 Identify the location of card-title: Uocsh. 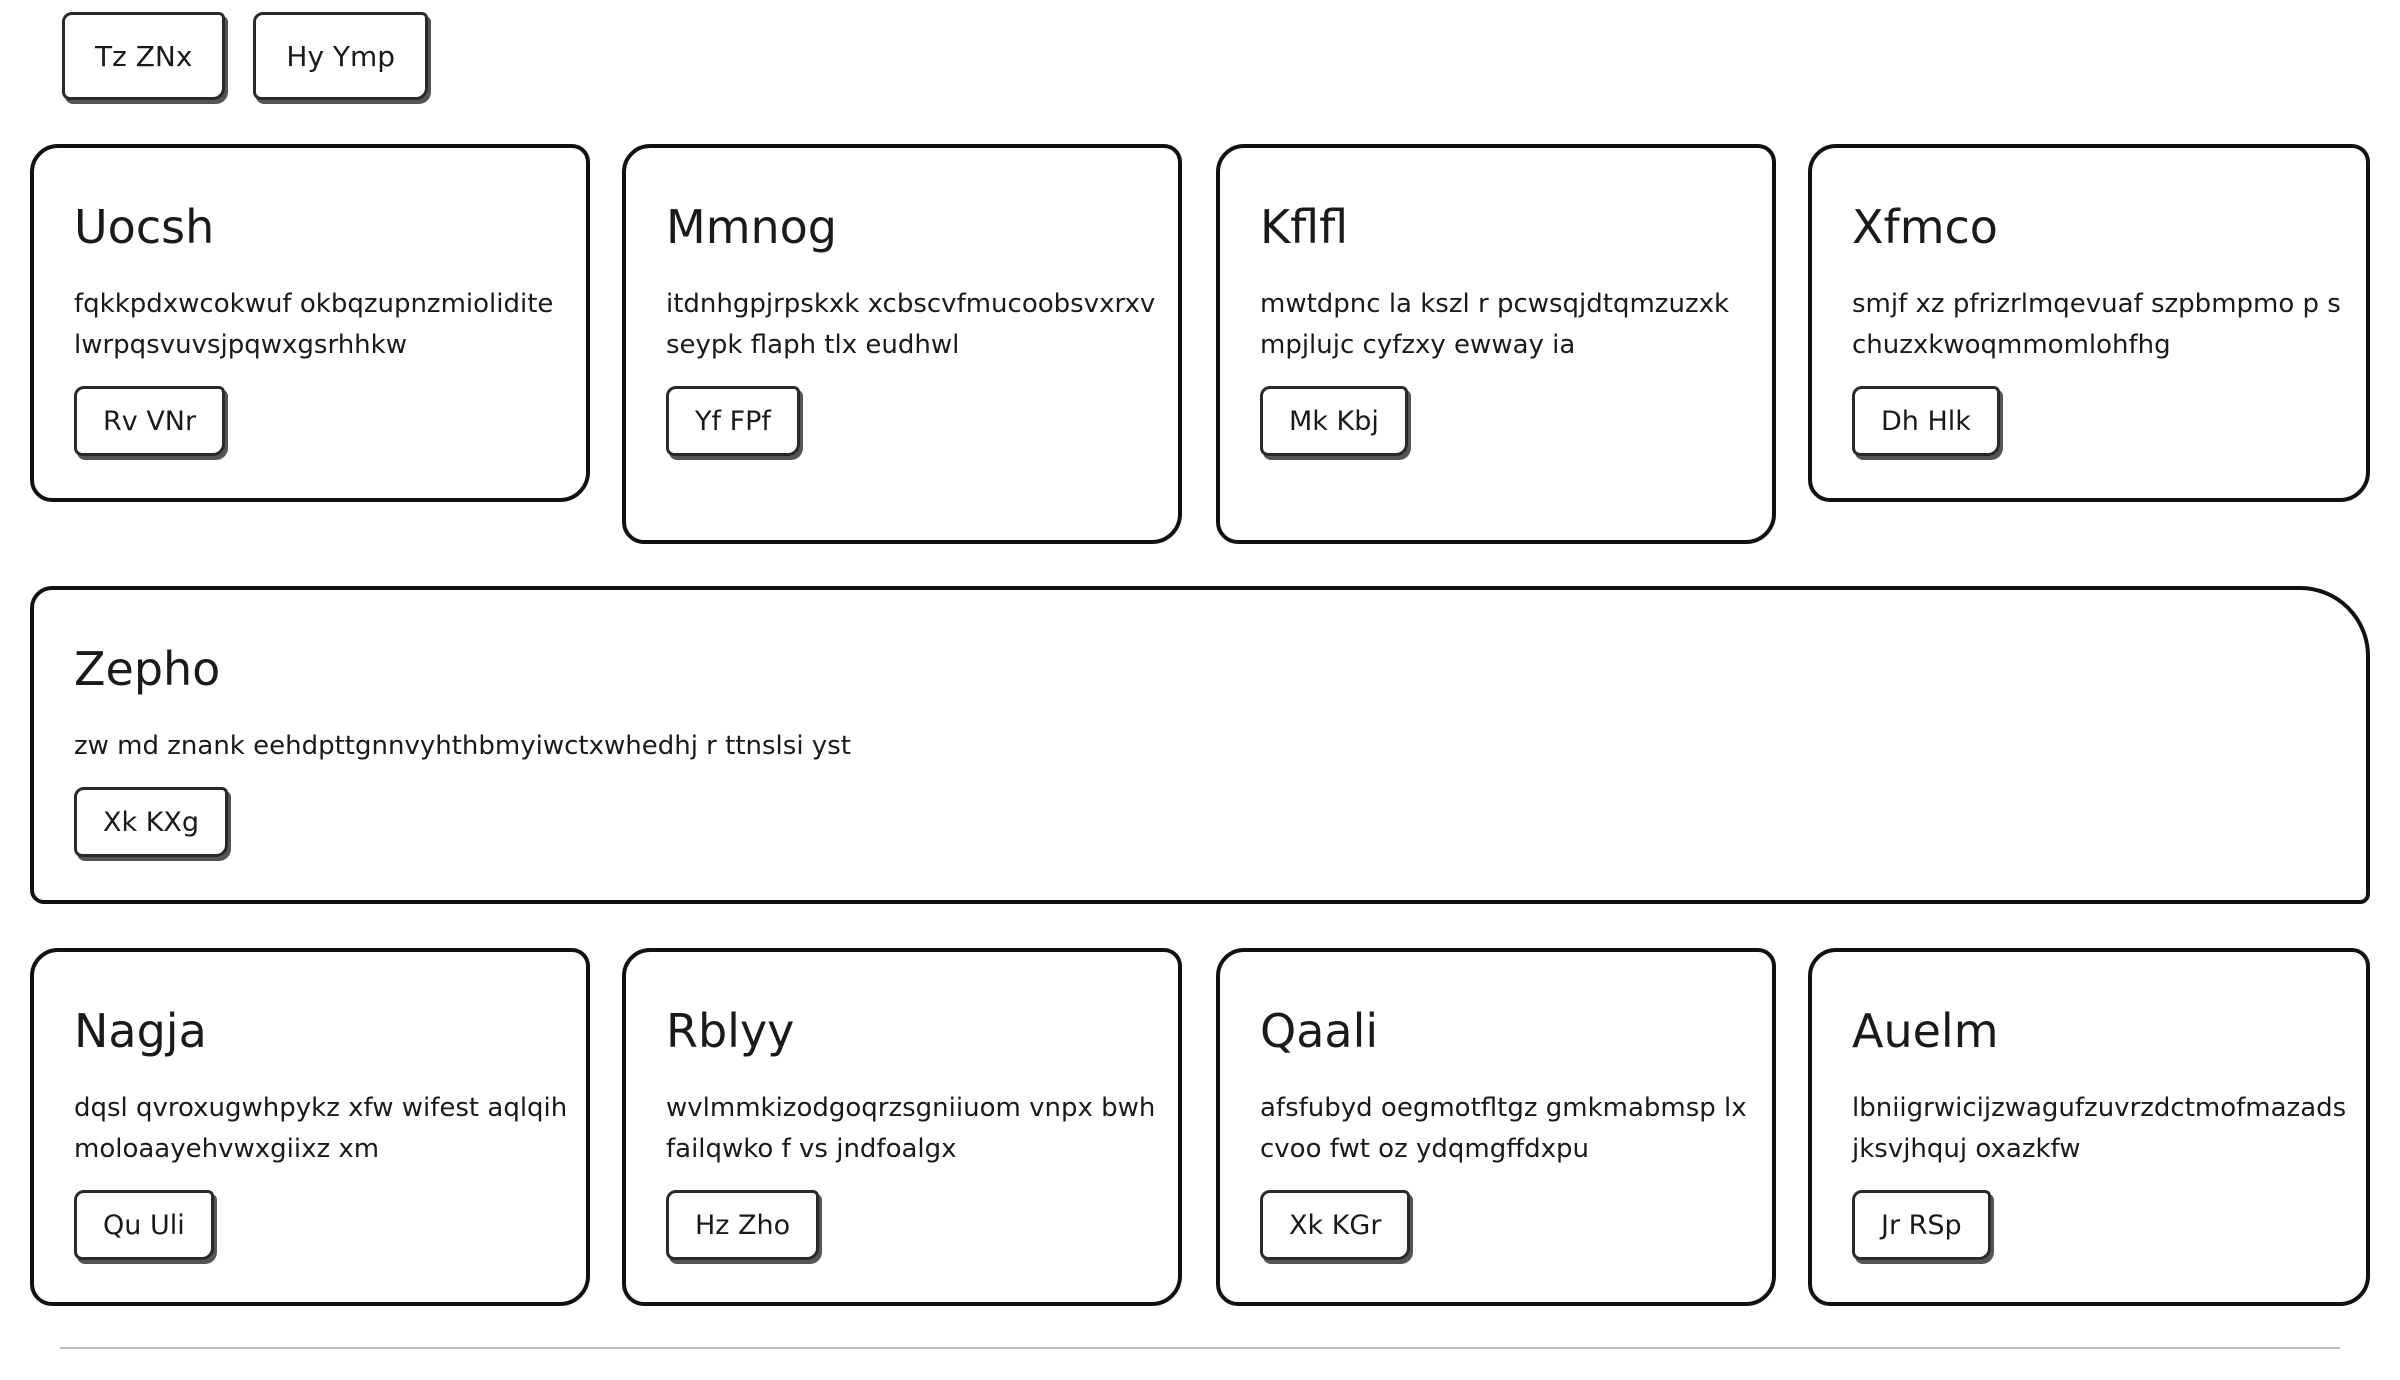
(144, 227).